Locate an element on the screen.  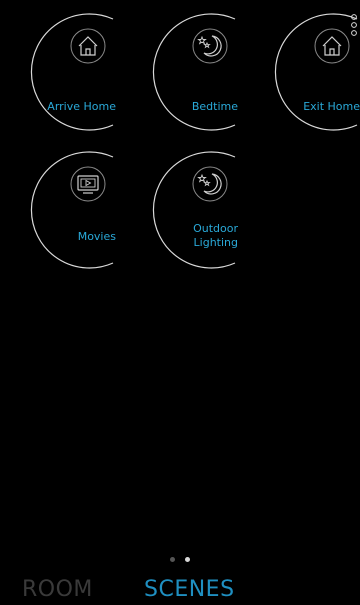
scene-tile-bedtime: Bedtime is located at coordinates (190, 72).